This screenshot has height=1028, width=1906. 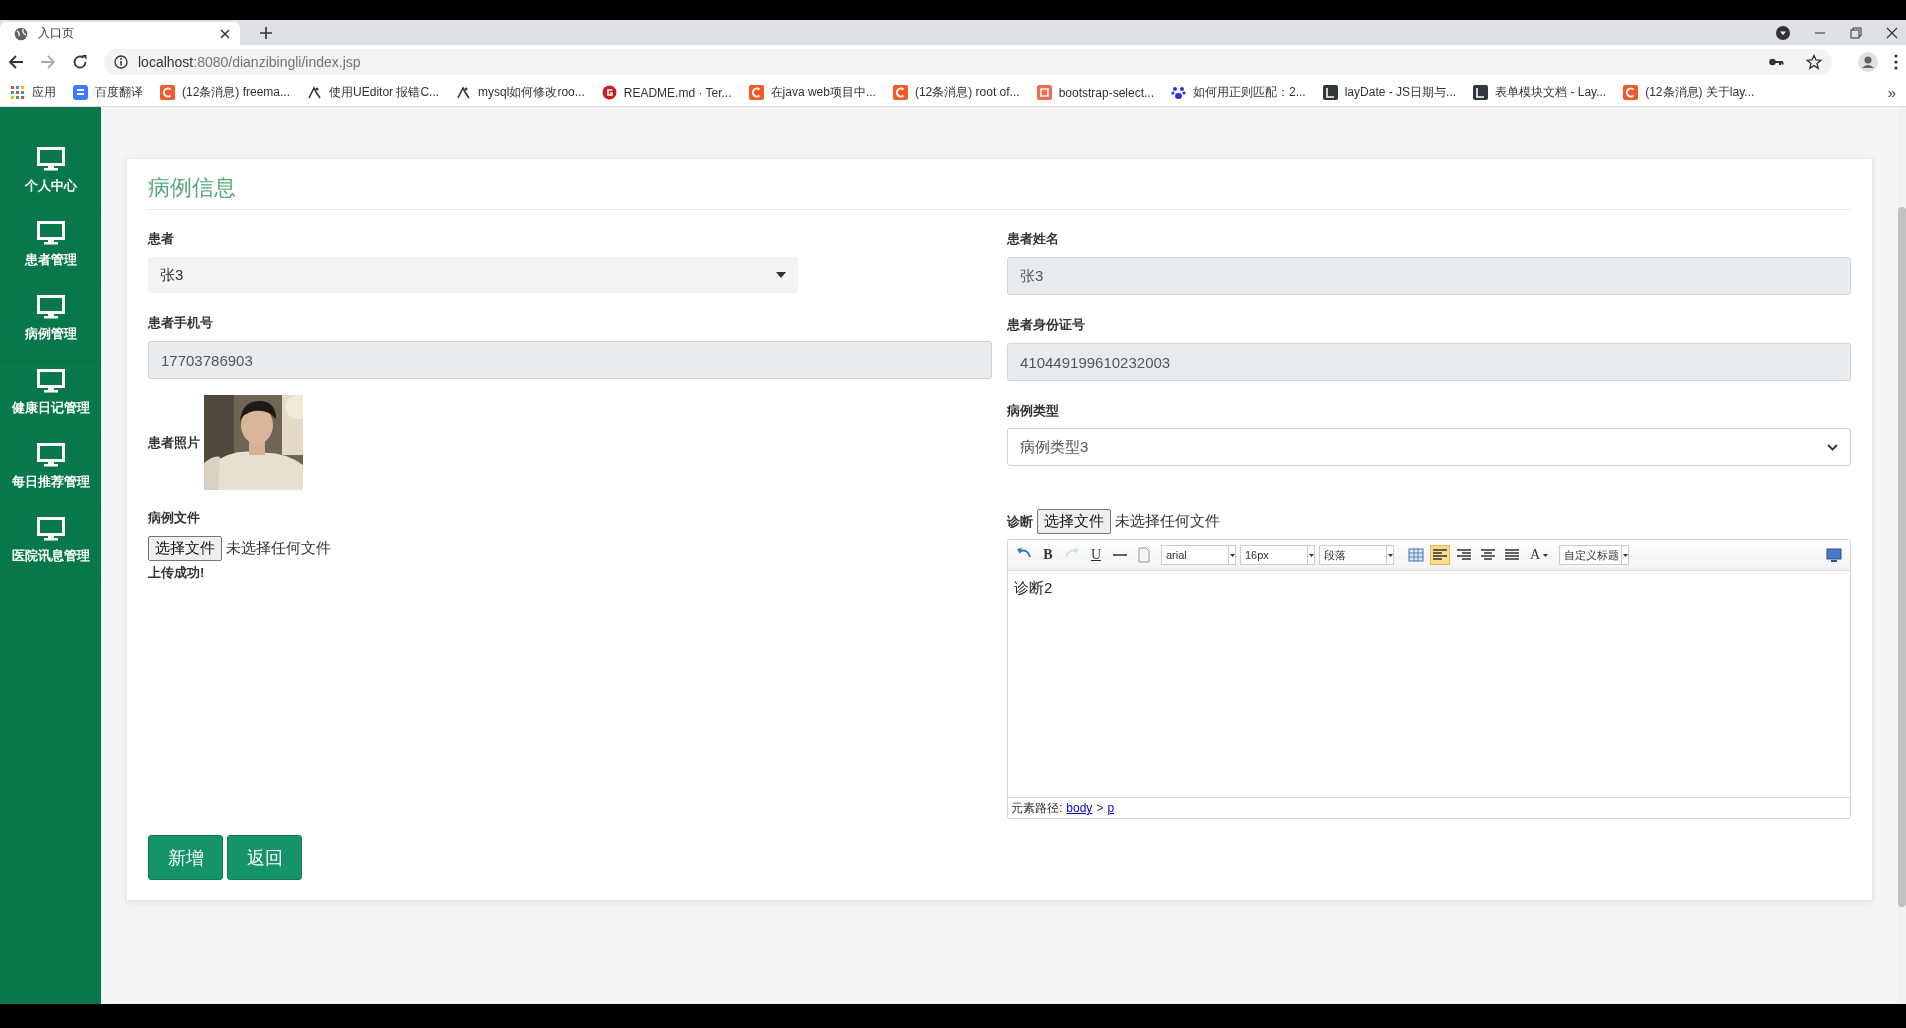 What do you see at coordinates (80, 62) in the screenshot?
I see `reload-icon` at bounding box center [80, 62].